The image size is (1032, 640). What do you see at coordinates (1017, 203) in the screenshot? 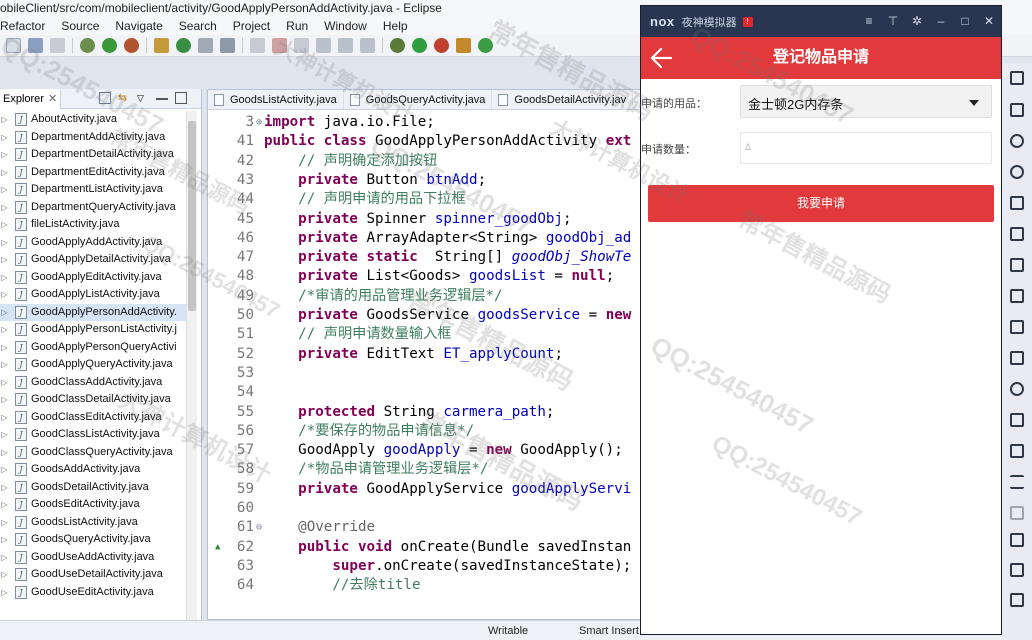
I see `screenshot-icon` at bounding box center [1017, 203].